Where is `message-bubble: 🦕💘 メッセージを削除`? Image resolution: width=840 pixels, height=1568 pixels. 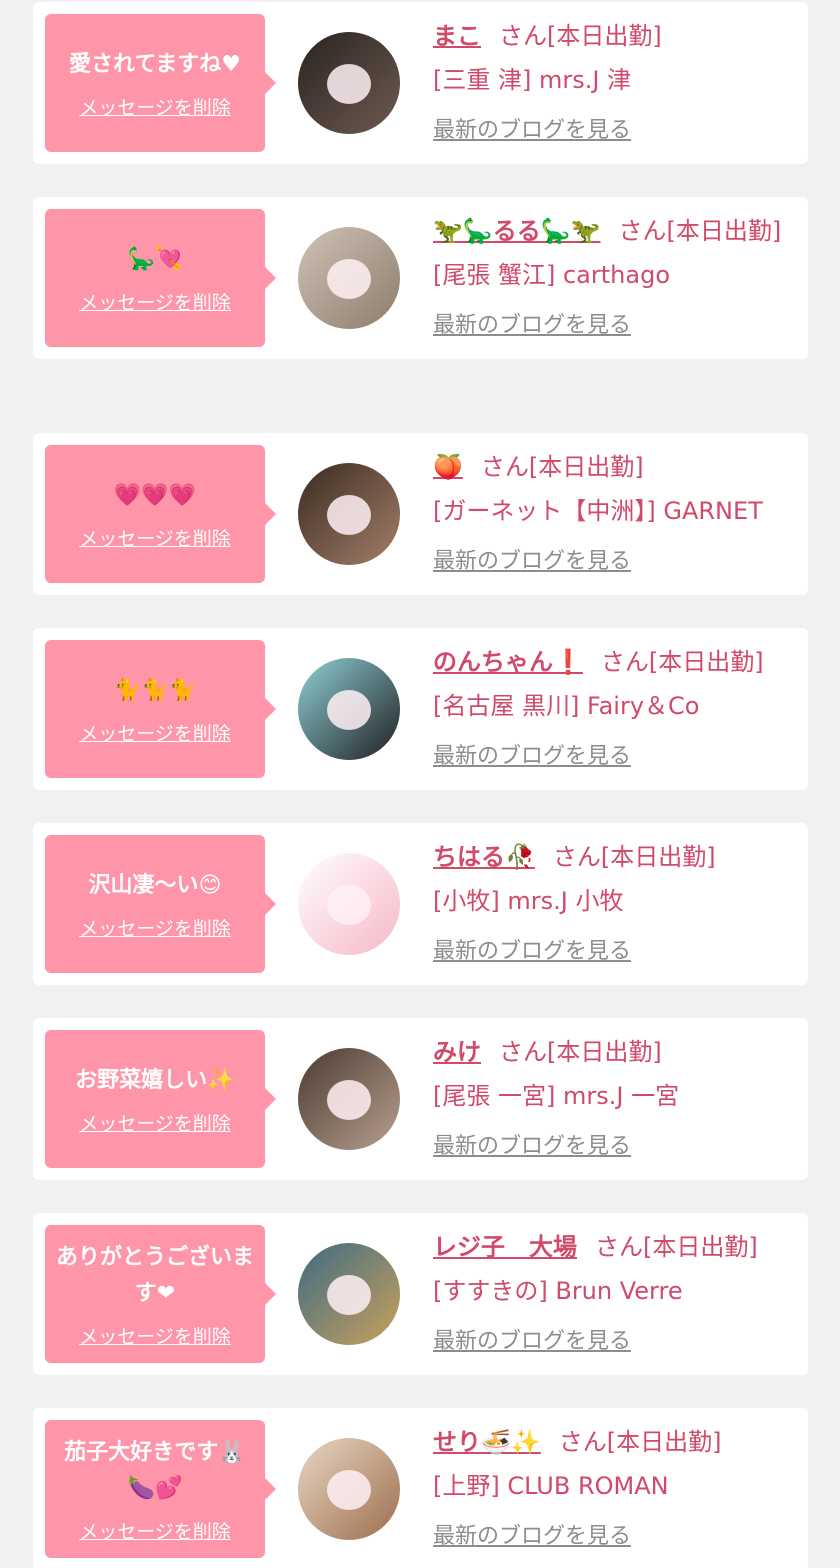 message-bubble: 🦕💘 メッセージを削除 is located at coordinates (160, 278).